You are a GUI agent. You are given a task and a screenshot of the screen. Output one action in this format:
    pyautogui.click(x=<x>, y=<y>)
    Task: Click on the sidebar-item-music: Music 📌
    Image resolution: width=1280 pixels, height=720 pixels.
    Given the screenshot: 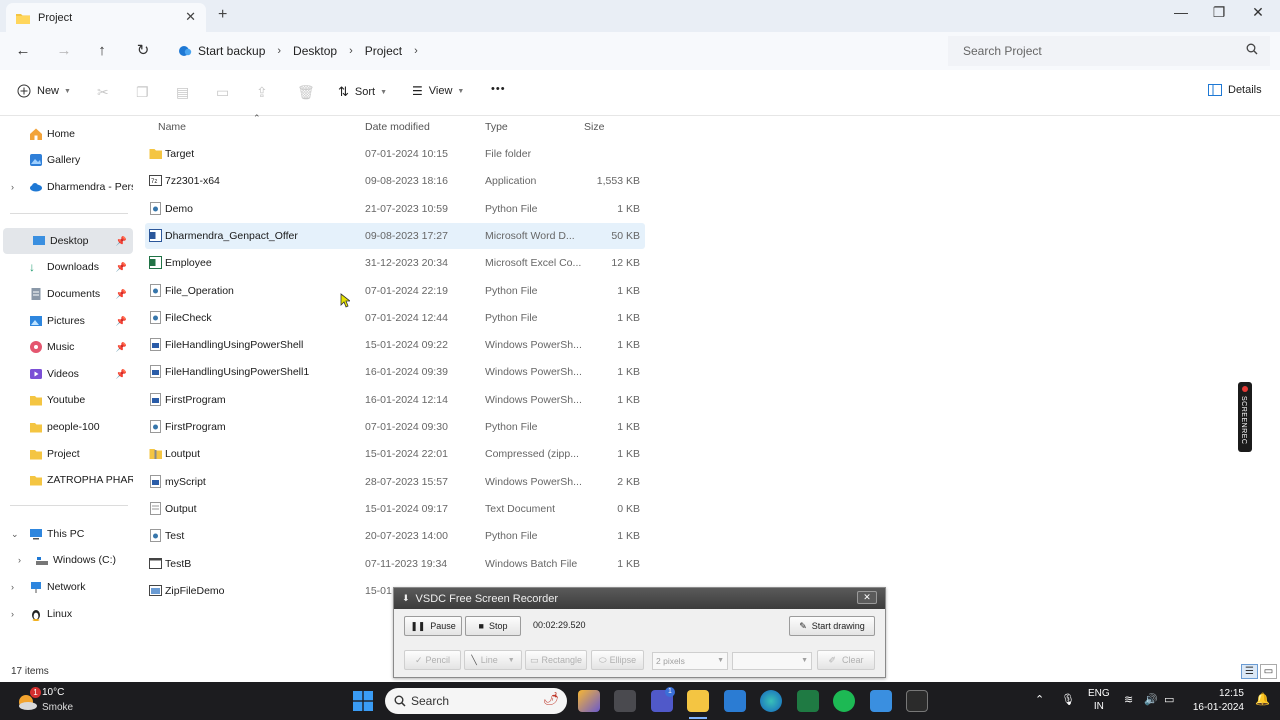 What is the action you would take?
    pyautogui.click(x=66, y=347)
    